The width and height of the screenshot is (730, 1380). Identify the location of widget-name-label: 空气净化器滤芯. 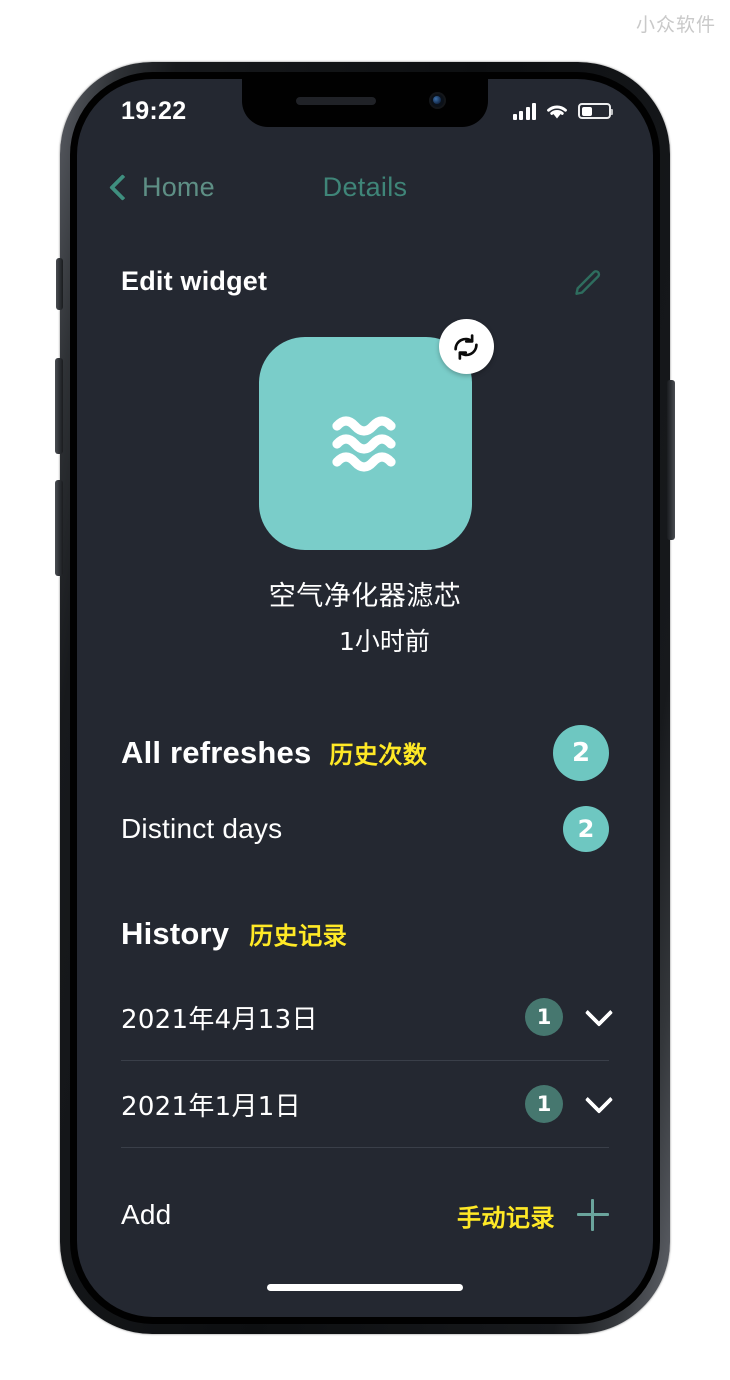
(365, 596).